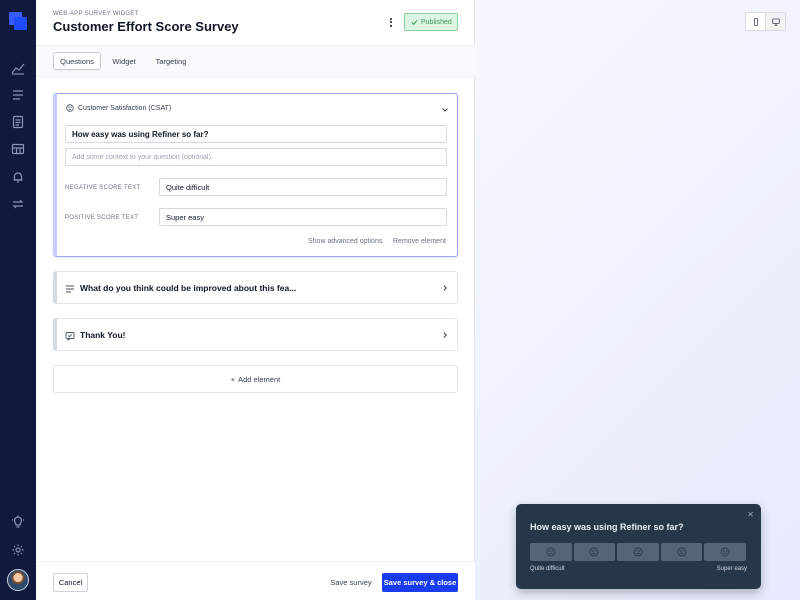  I want to click on editor-footer: Cancel Save survey Save survey & close, so click(255, 580).